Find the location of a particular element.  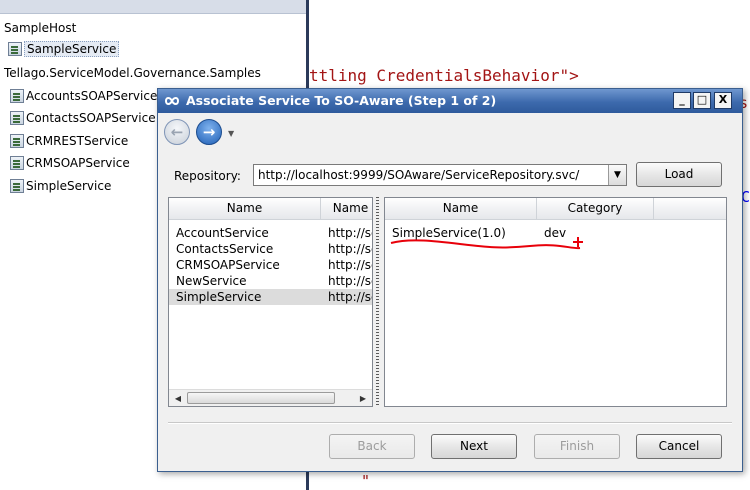

back-arrow-icon: ← is located at coordinates (177, 132).